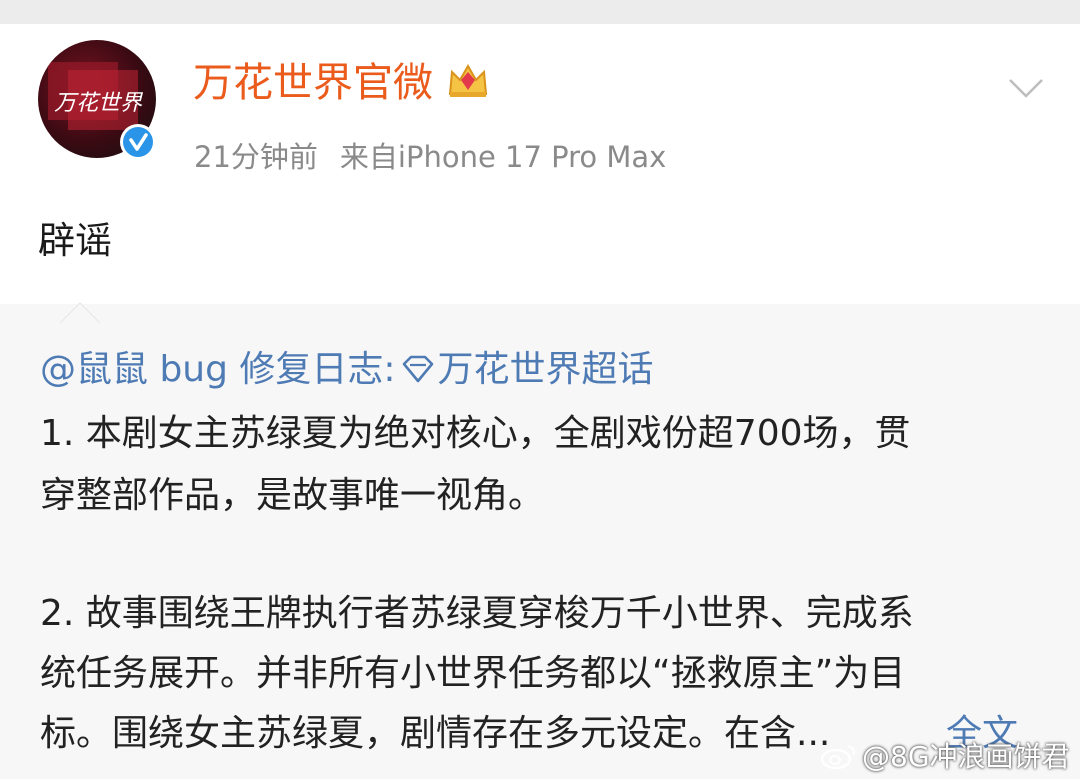 Image resolution: width=1080 pixels, height=779 pixels. I want to click on avatar-text: 万花世界, so click(99, 103).